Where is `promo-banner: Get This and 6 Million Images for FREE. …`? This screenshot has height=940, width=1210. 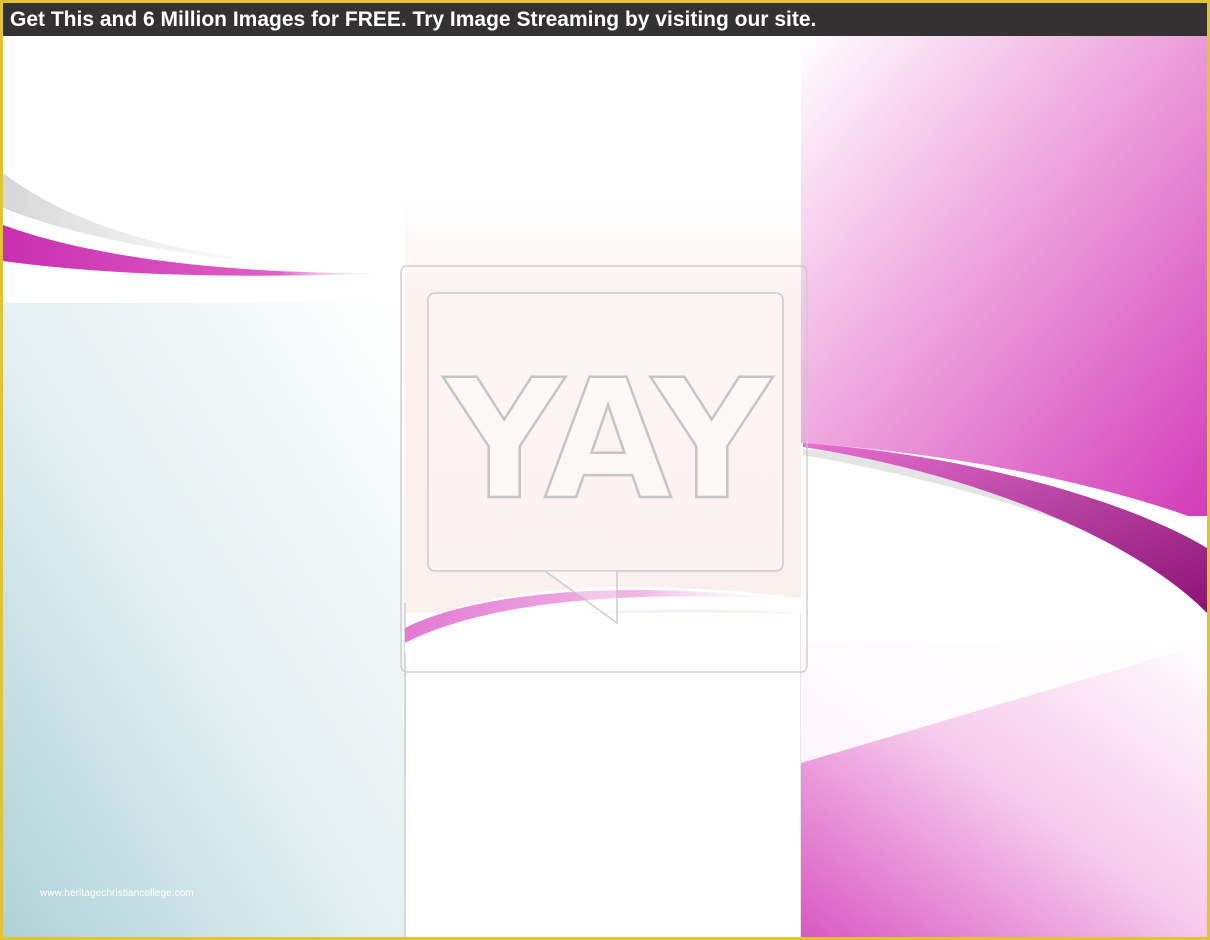
promo-banner: Get This and 6 Million Images for FREE. … is located at coordinates (605, 19).